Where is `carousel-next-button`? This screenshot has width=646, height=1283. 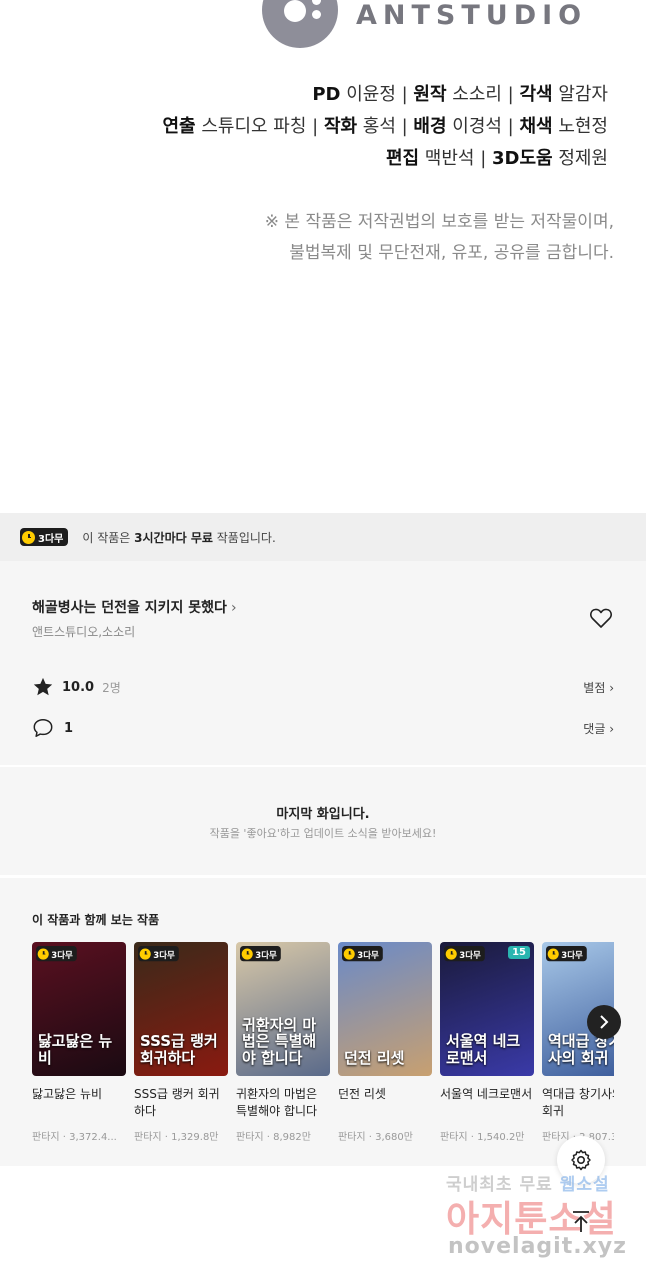
carousel-next-button is located at coordinates (604, 1022).